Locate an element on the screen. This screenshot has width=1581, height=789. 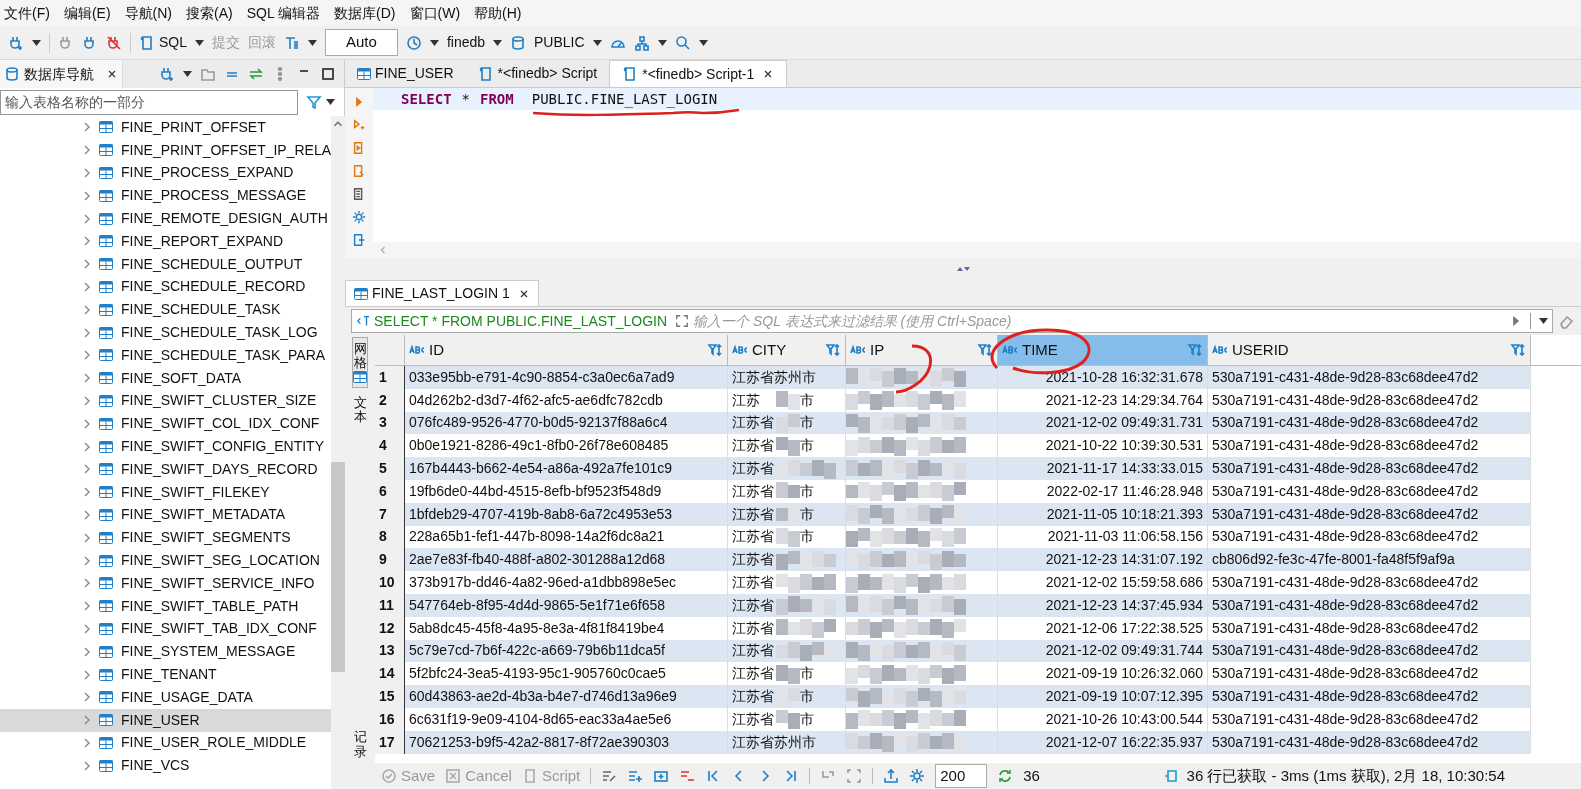
tree-item: FINE_SWIFT_SEG_LOCATION is located at coordinates (166, 560).